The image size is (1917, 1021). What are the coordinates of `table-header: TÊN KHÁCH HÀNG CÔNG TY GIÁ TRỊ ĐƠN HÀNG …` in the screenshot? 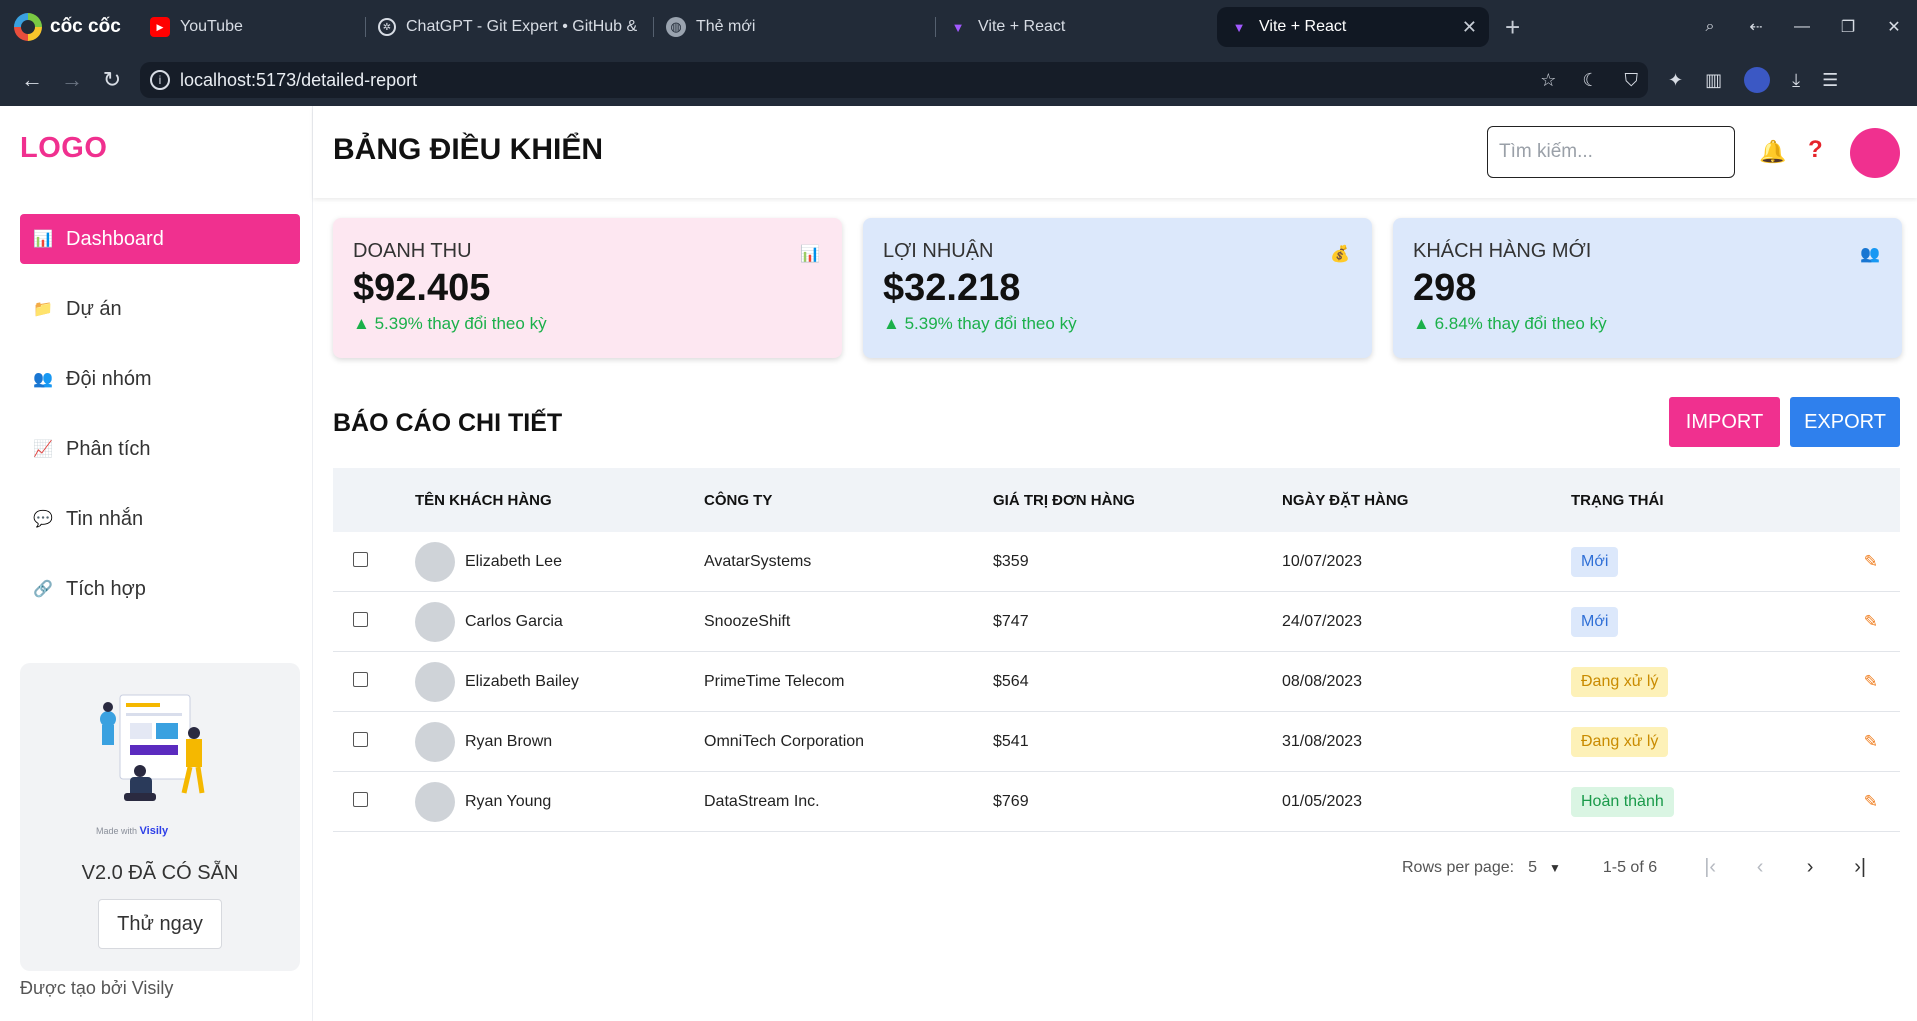 It's located at (1116, 500).